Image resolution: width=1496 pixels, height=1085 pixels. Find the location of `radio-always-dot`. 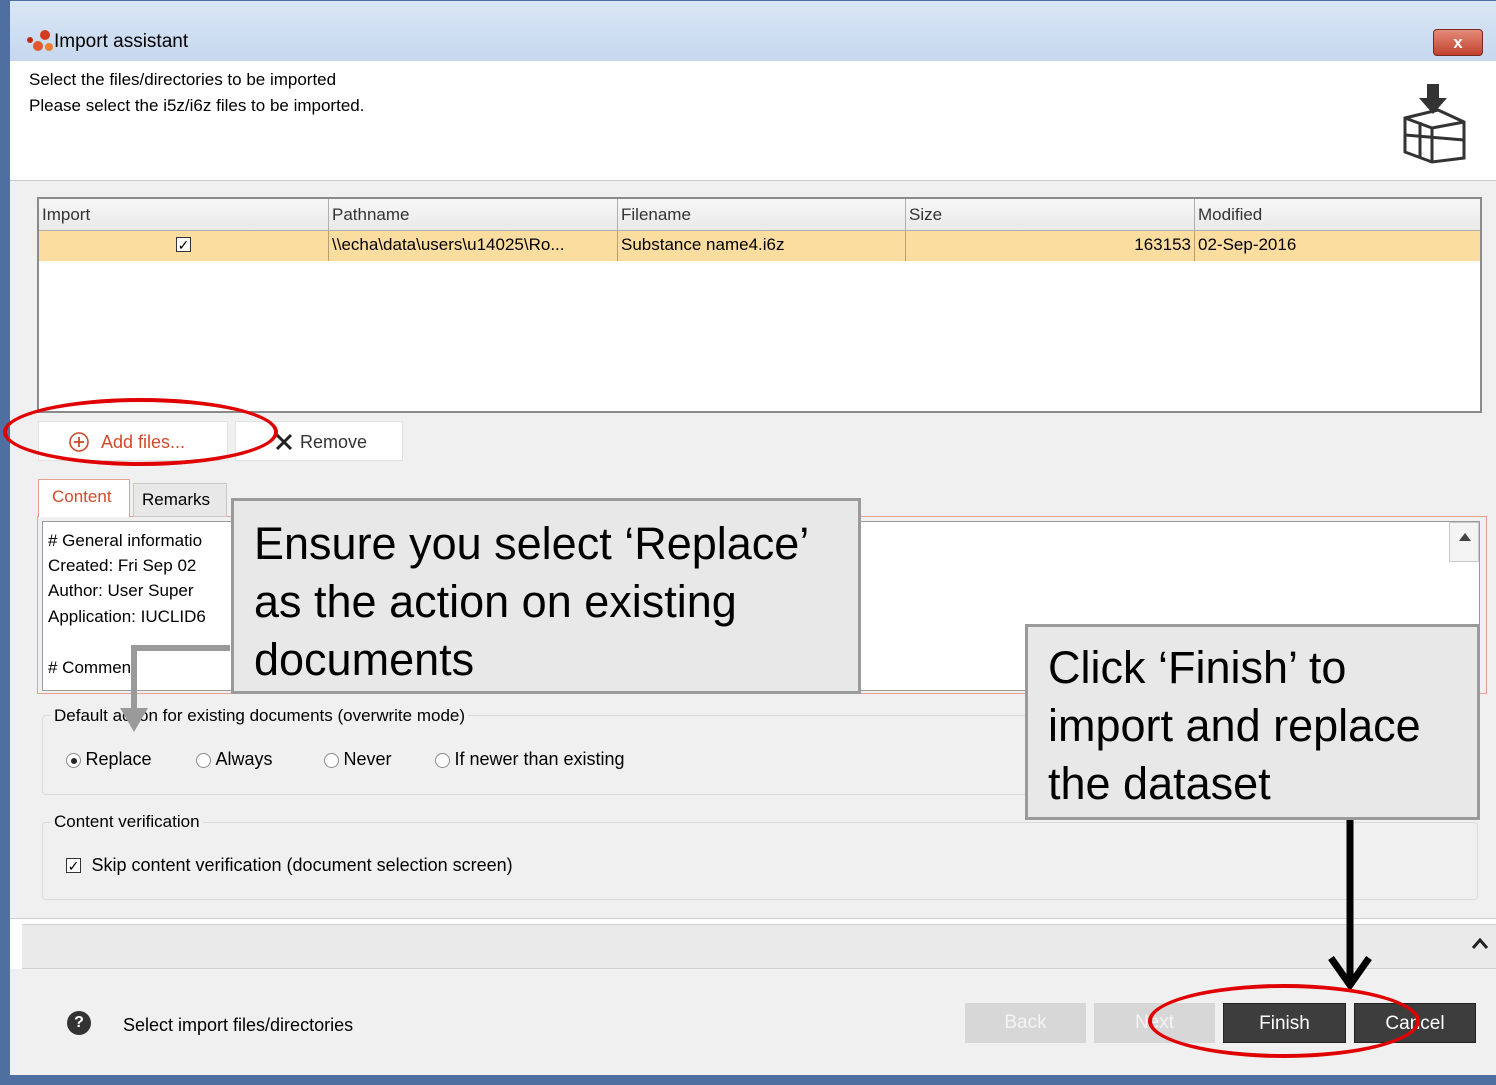

radio-always-dot is located at coordinates (203, 761).